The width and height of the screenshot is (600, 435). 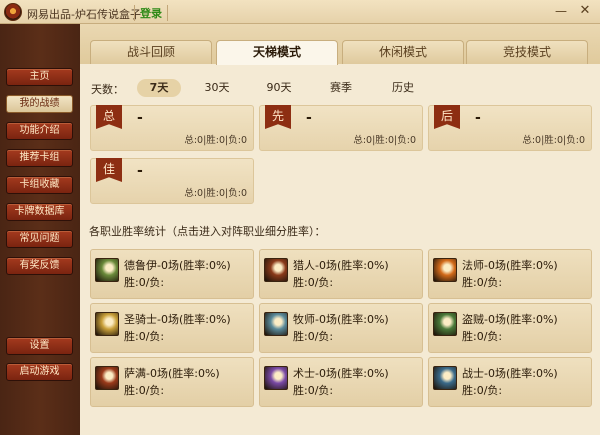 What do you see at coordinates (39, 131) in the screenshot?
I see `sidebar-item-features: 功能介绍` at bounding box center [39, 131].